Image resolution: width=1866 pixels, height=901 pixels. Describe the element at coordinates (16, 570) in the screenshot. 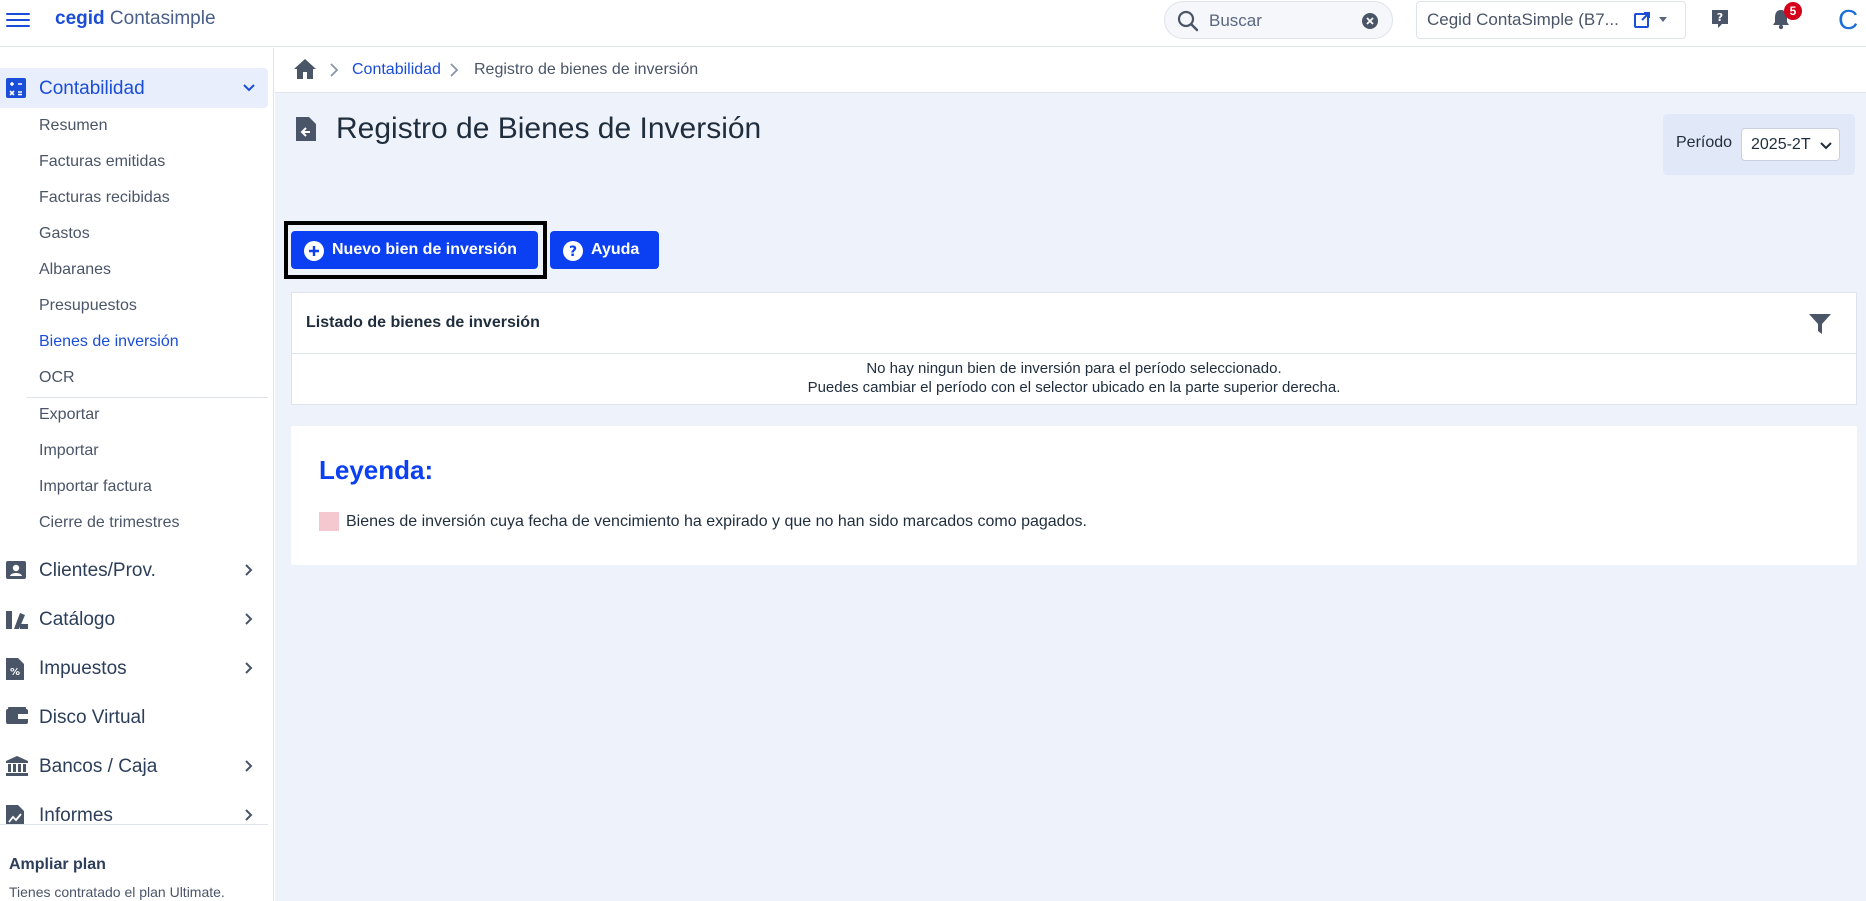

I see `contact-card-icon` at that location.